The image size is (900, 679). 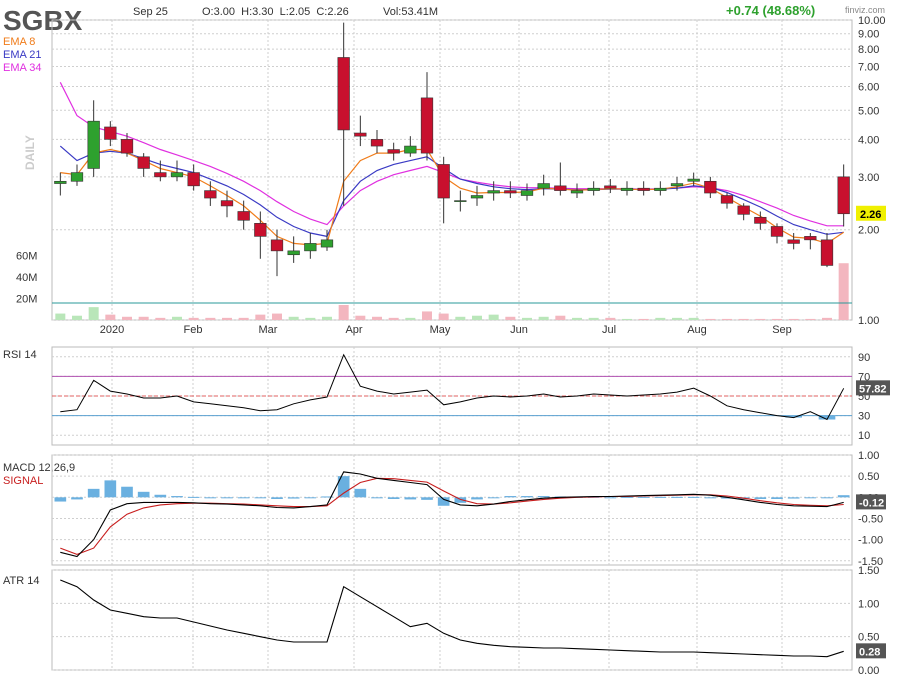 What do you see at coordinates (864, 436) in the screenshot?
I see `rsi-tick-label: 10` at bounding box center [864, 436].